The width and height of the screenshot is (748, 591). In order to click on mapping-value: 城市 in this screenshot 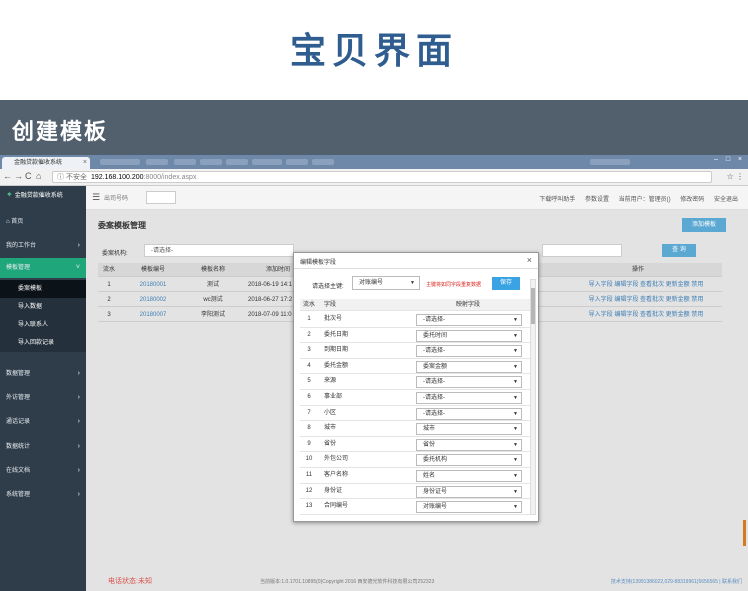, I will do `click(429, 429)`.